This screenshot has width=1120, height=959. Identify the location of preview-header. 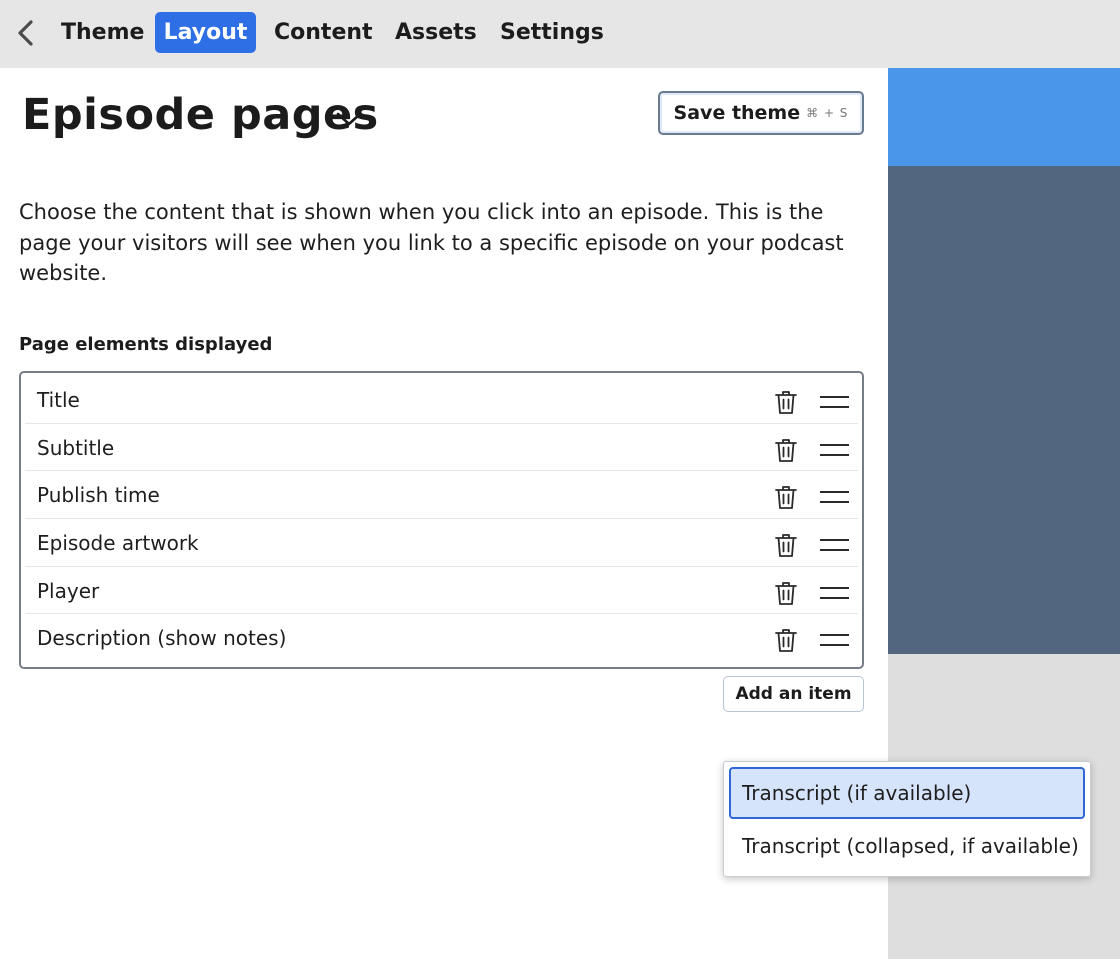
(1004, 117).